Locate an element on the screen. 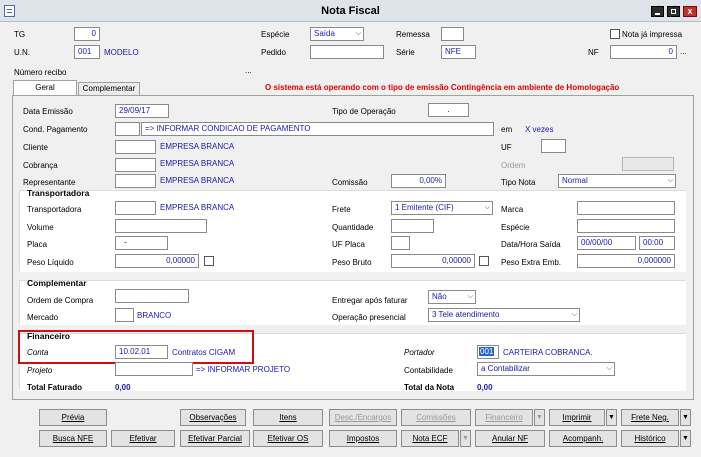 The image size is (701, 457). frete-neg-button: Frete Neg. is located at coordinates (650, 417).